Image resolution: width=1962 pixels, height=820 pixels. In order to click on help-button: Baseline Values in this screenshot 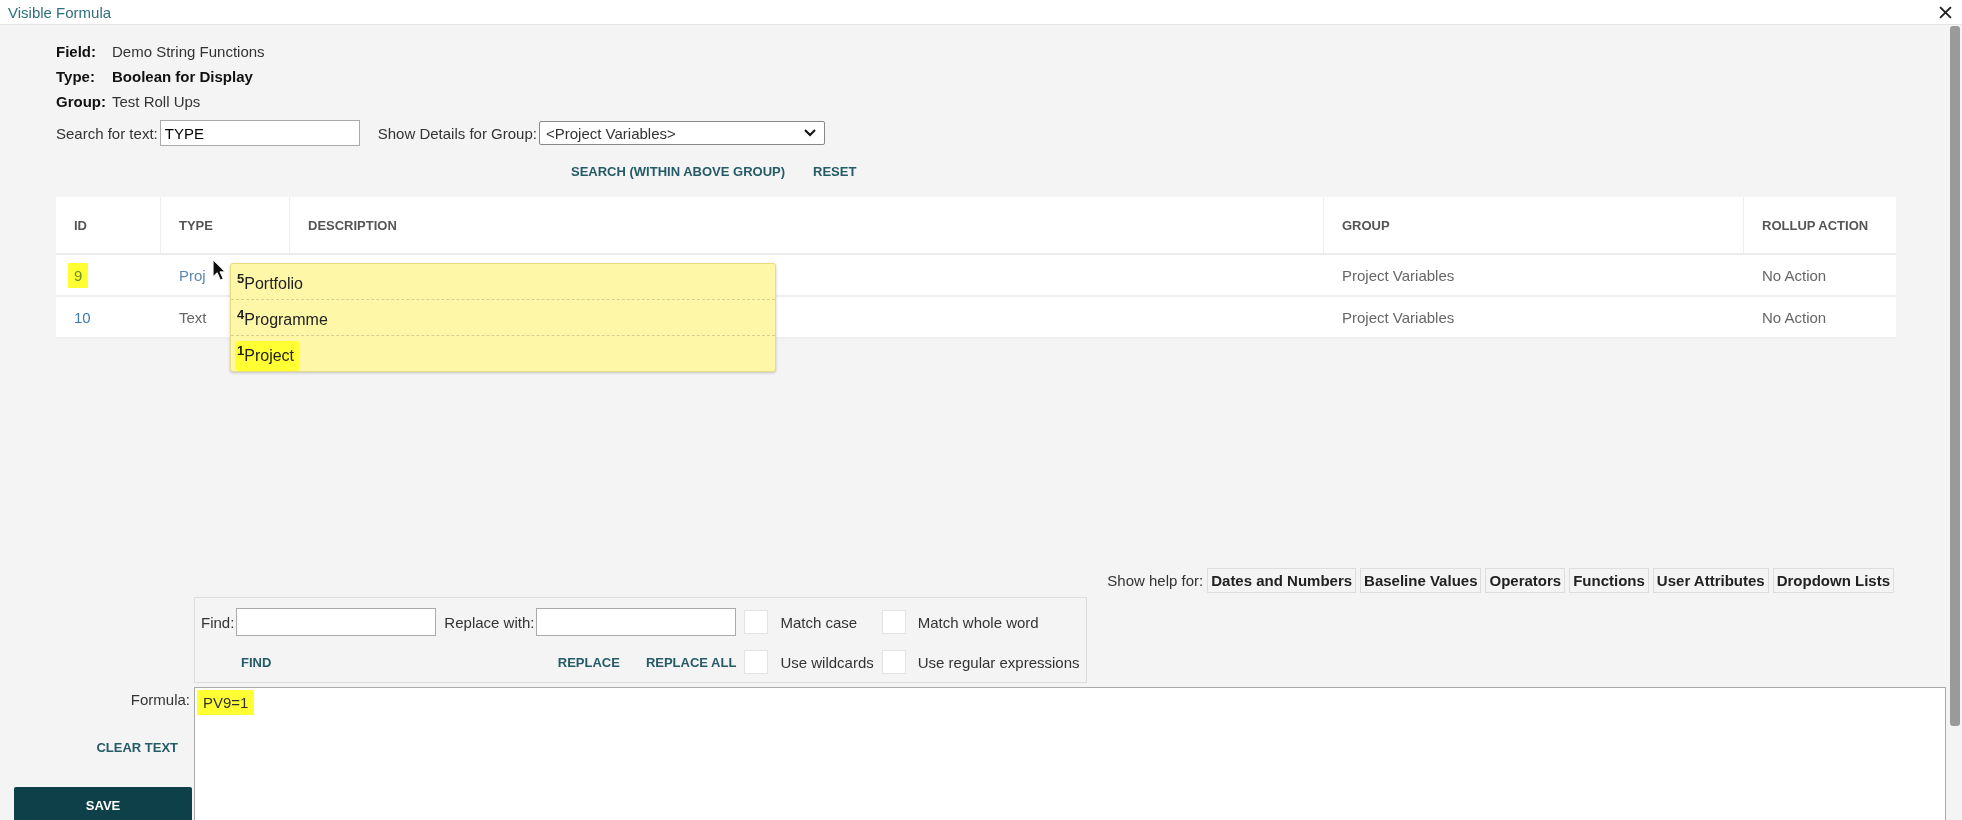, I will do `click(1421, 580)`.